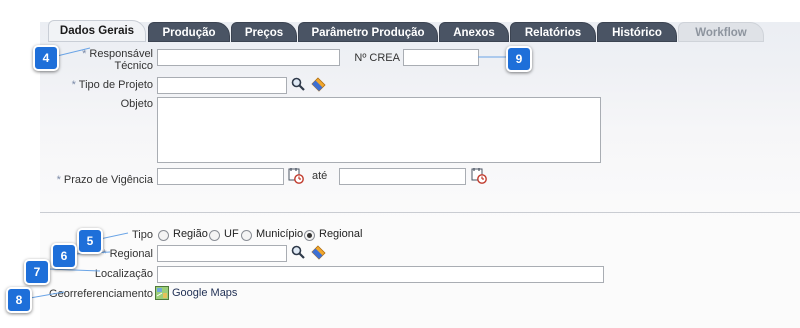  Describe the element at coordinates (90, 241) in the screenshot. I see `callout-badge-5: 5` at that location.